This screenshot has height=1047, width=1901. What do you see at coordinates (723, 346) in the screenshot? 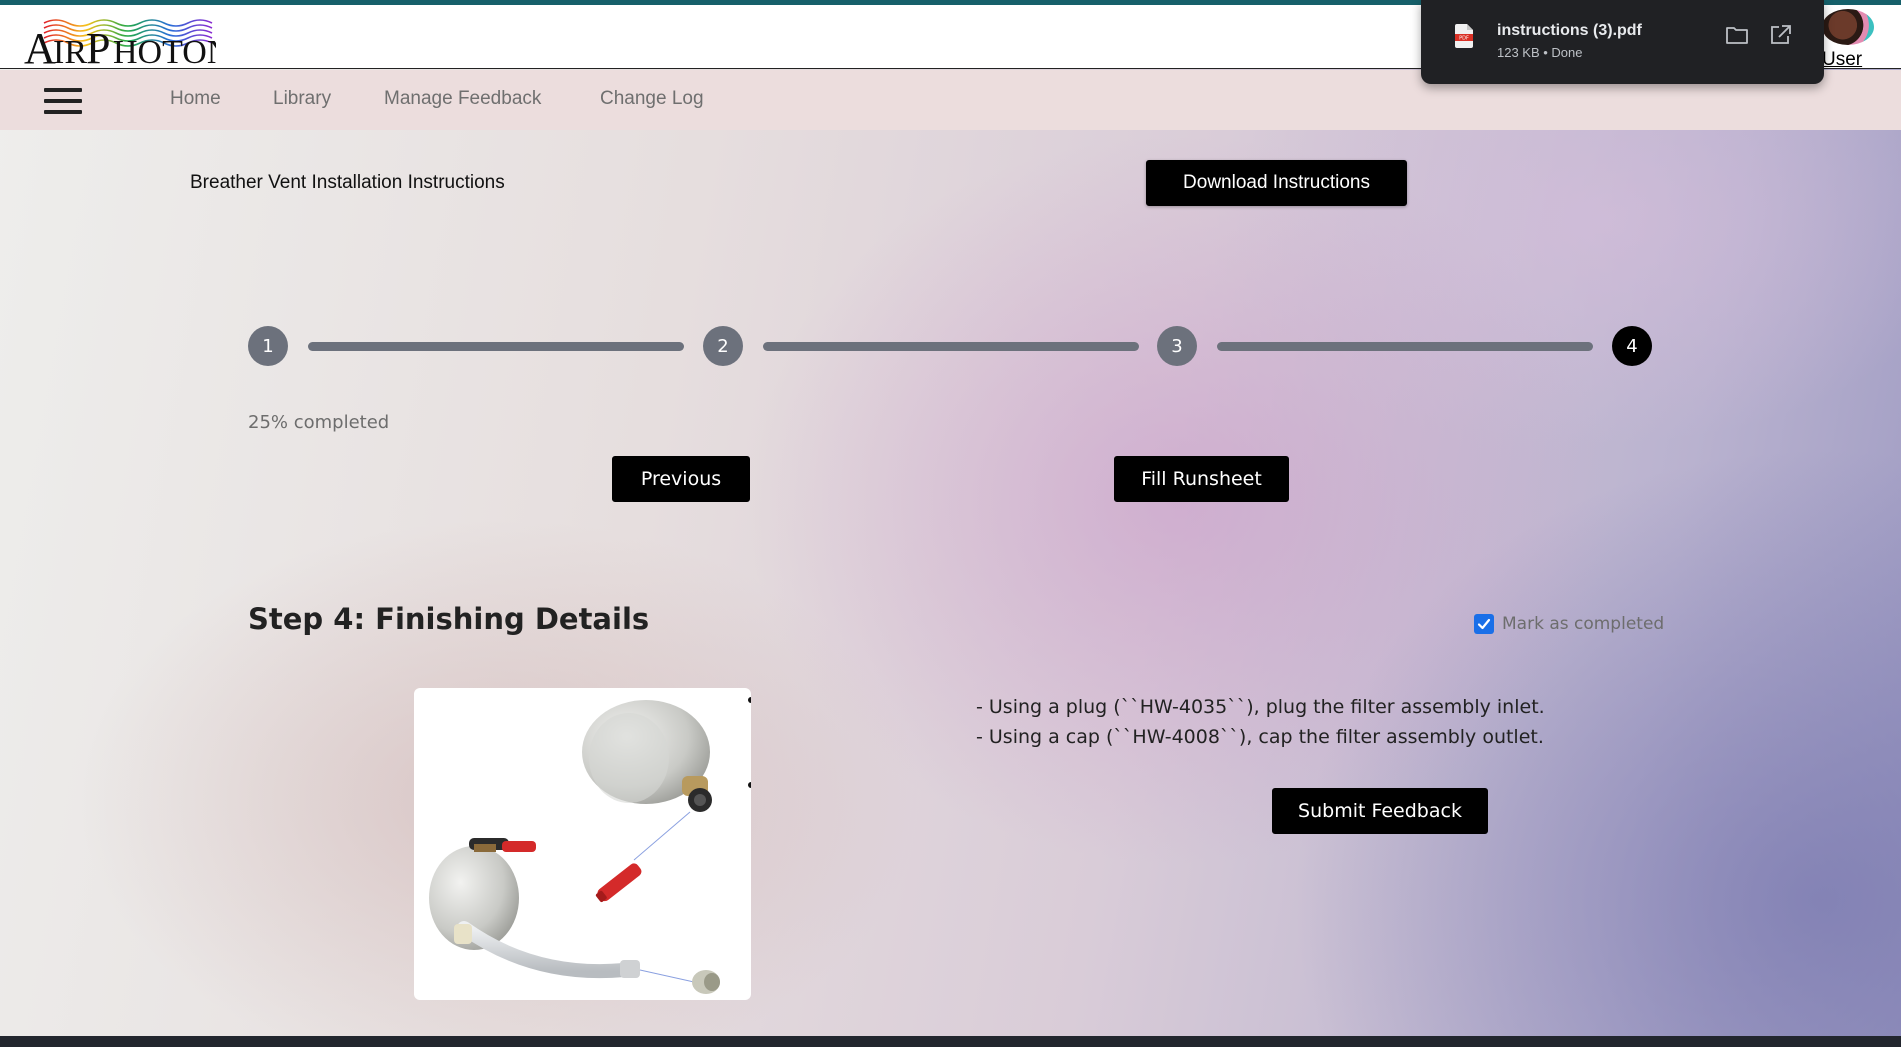
I see `step-2-circle: 2` at bounding box center [723, 346].